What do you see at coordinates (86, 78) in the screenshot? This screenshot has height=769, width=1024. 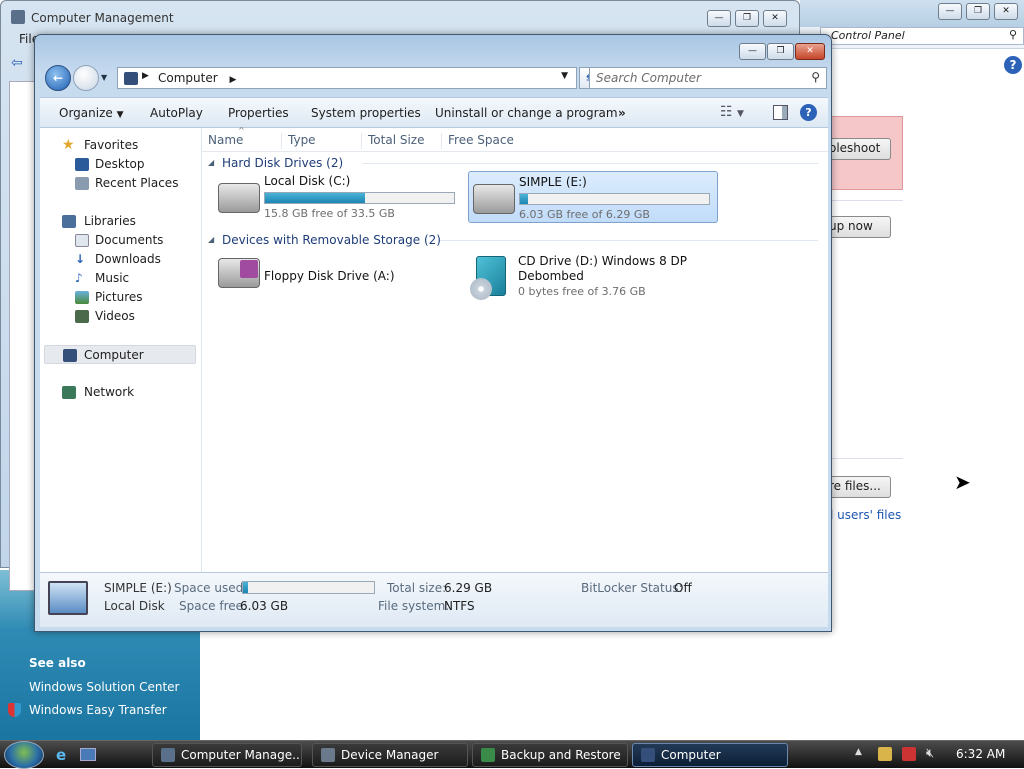 I see `forward-button` at bounding box center [86, 78].